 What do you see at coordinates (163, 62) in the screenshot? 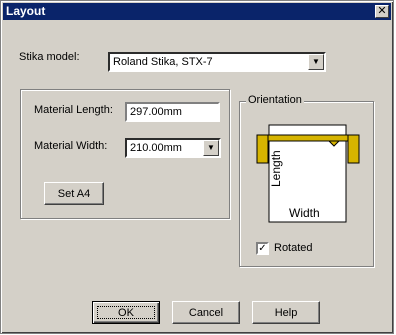
I see `stika-model-value: Roland Stika, STX-7` at bounding box center [163, 62].